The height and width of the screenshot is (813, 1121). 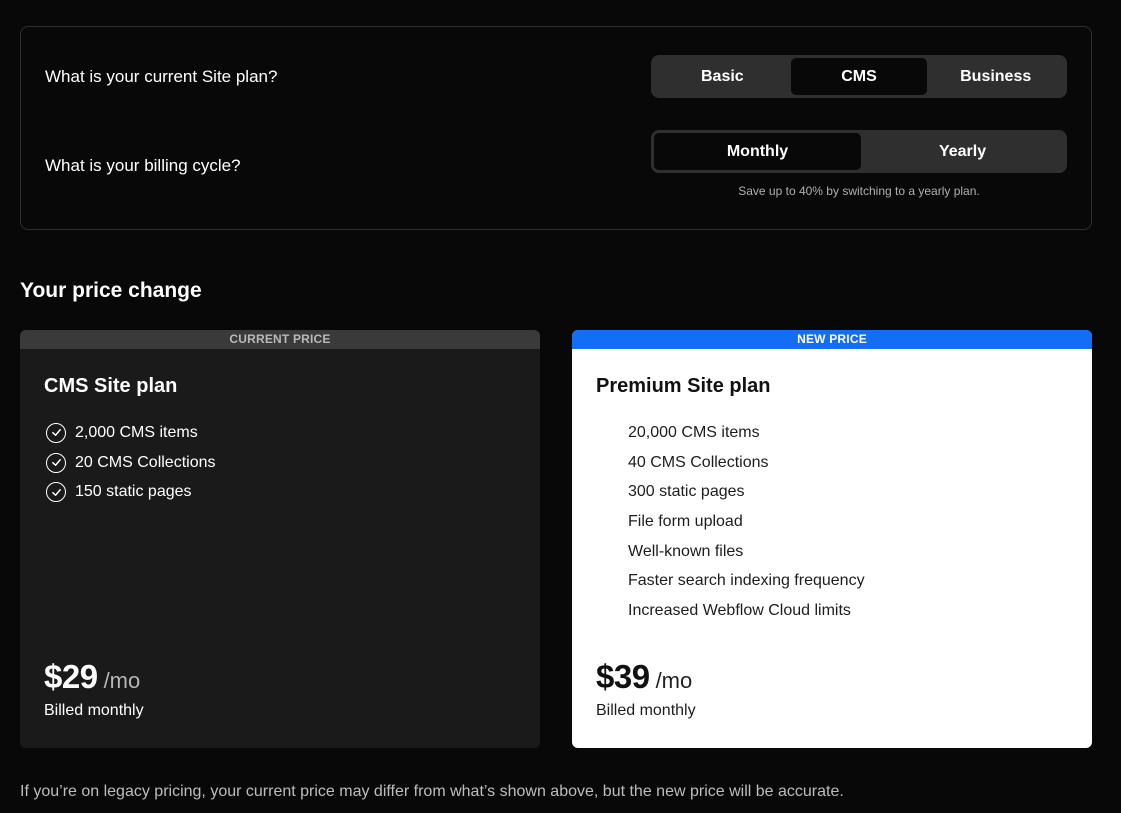 I want to click on feature-item: 20 CMS Collections, so click(x=130, y=463).